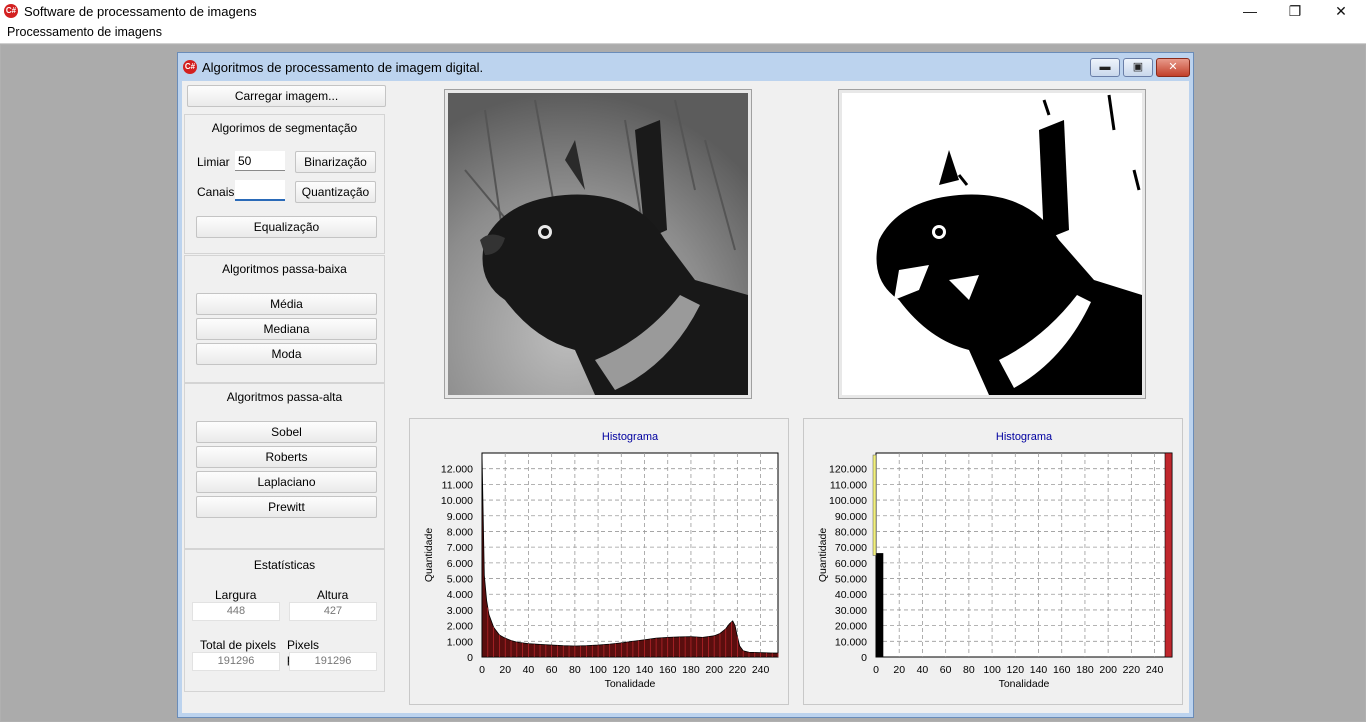 The height and width of the screenshot is (722, 1366). I want to click on segmentation-title: Algorimos de segmentação, so click(284, 128).